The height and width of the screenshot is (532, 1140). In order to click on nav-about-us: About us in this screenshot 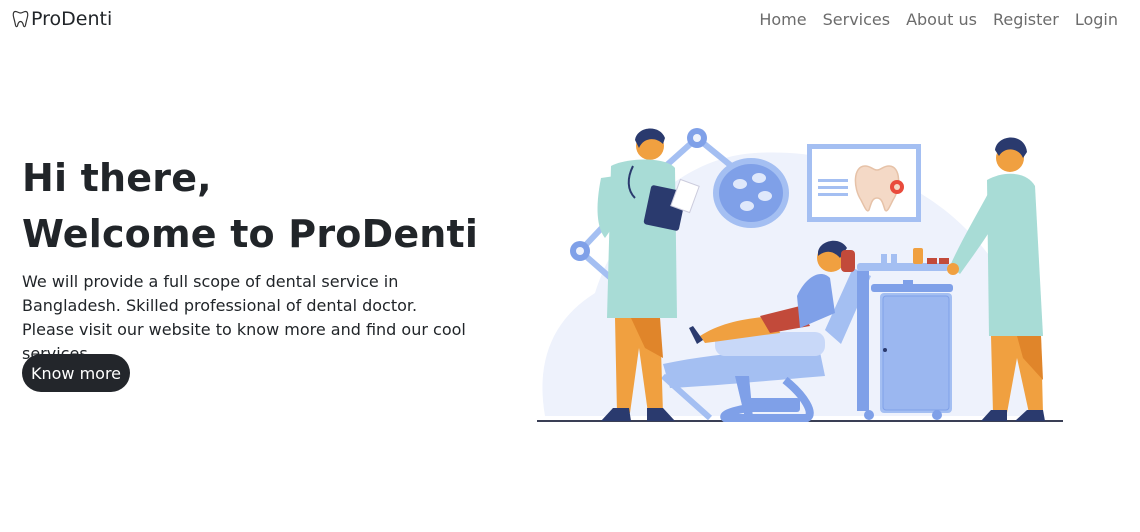, I will do `click(941, 19)`.